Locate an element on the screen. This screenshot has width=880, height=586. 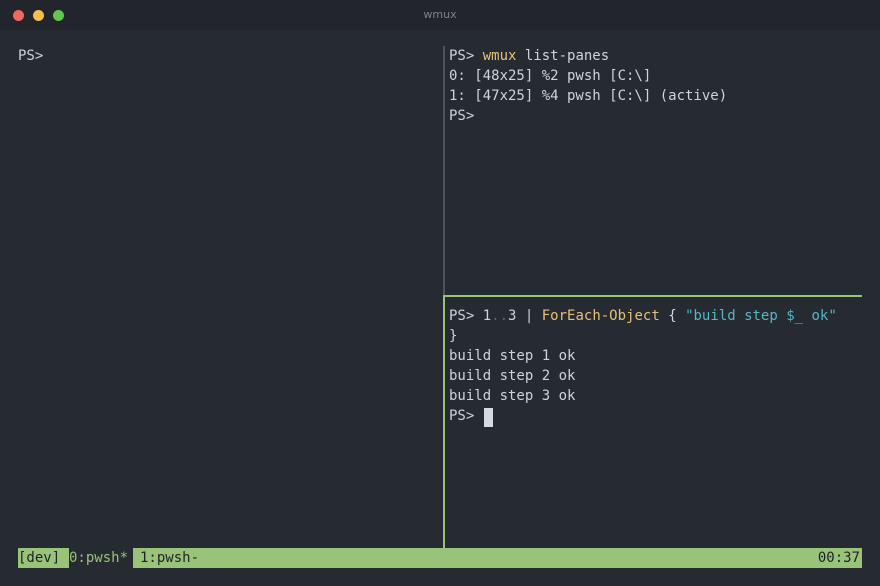
window-title: wmux is located at coordinates (440, 14).